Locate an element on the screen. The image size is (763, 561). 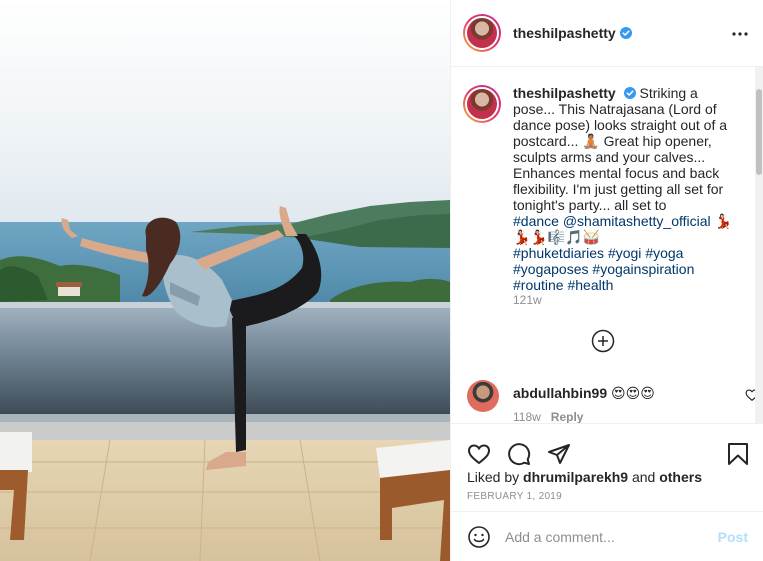
more-horizontal-icon is located at coordinates (740, 34).